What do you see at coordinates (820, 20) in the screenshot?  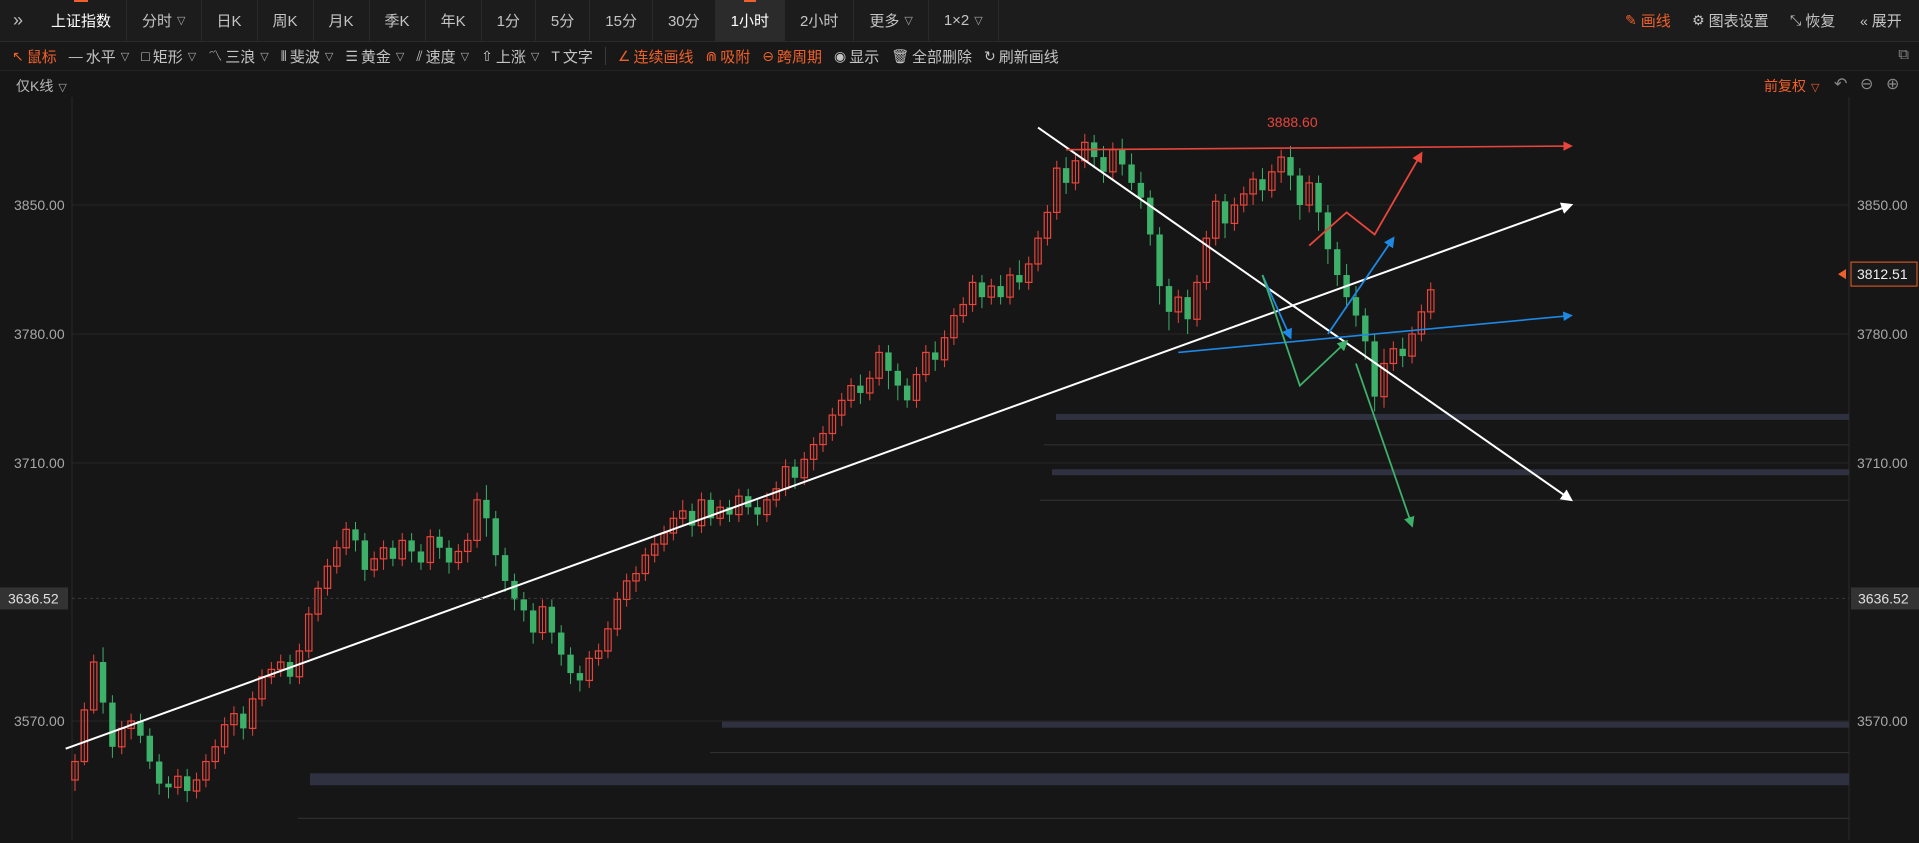 I see `tab-h2: 2小时` at bounding box center [820, 20].